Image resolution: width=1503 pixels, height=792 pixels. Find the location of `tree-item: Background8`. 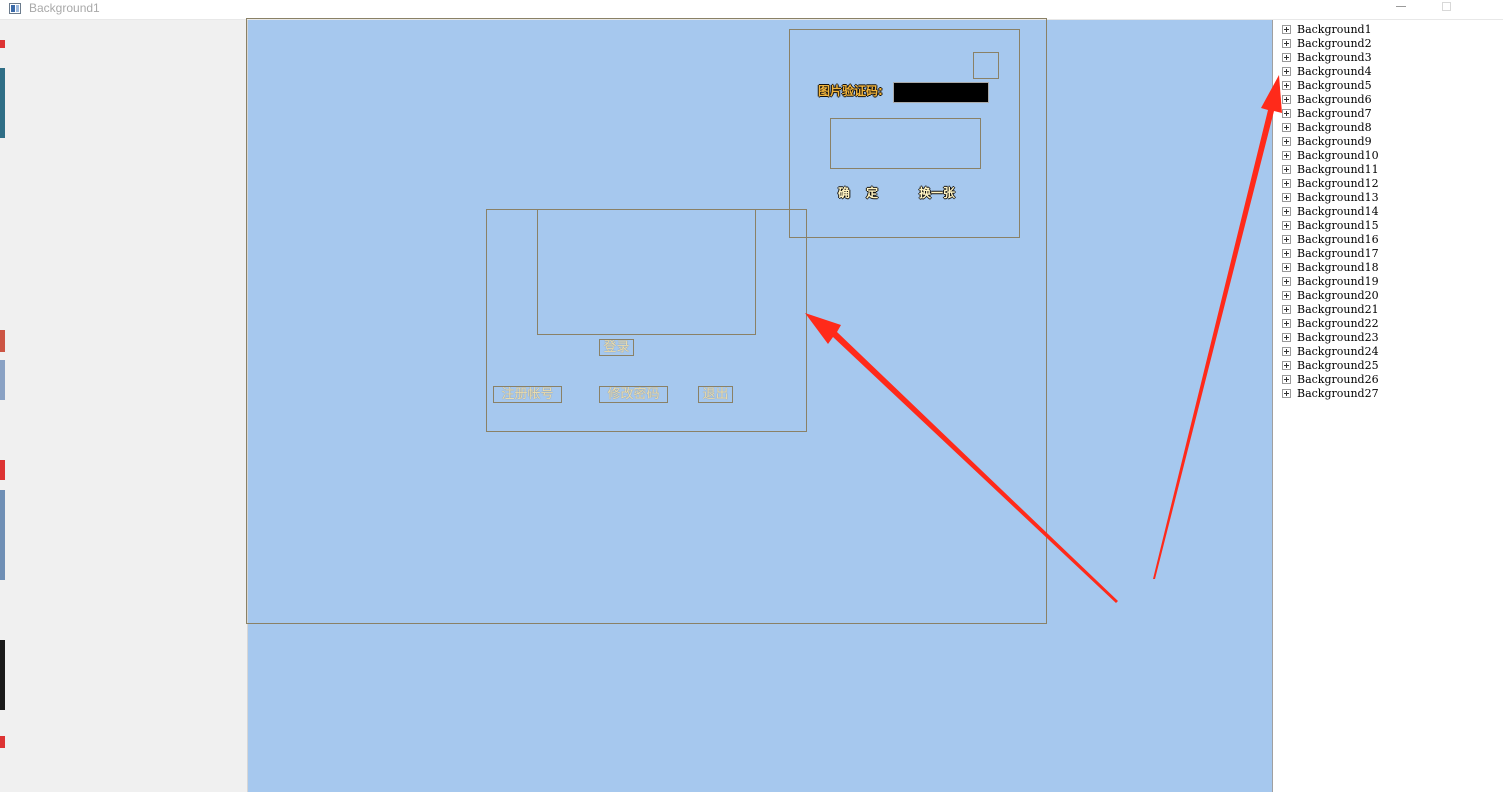

tree-item: Background8 is located at coordinates (1327, 128).